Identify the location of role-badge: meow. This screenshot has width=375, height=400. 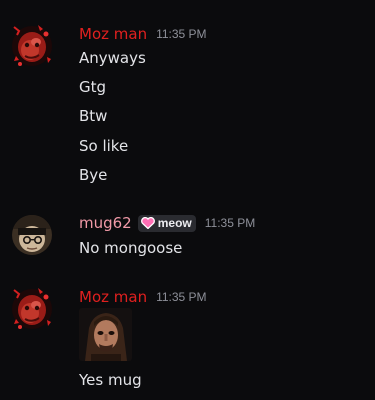
(166, 223).